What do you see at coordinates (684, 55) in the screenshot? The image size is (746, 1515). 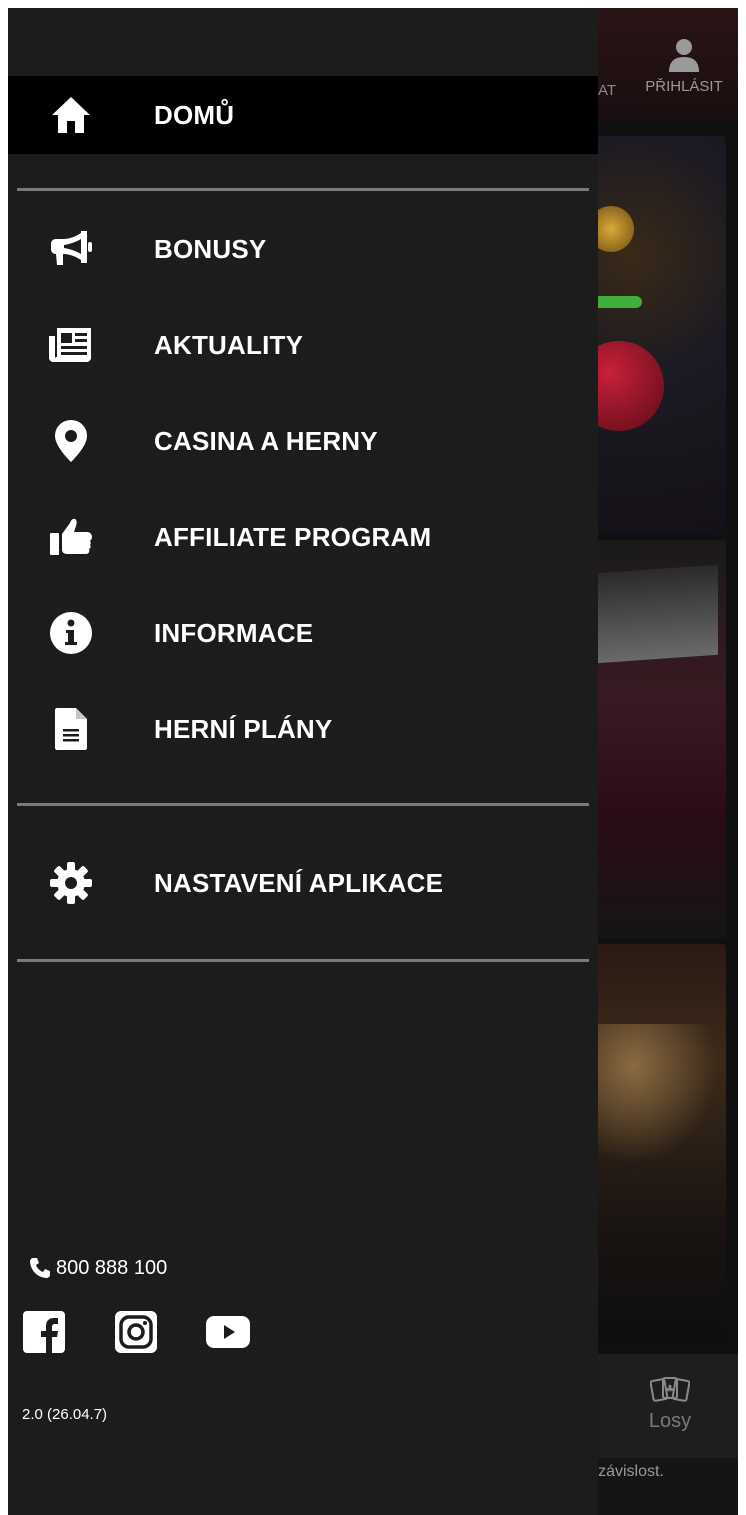 I see `user-icon` at bounding box center [684, 55].